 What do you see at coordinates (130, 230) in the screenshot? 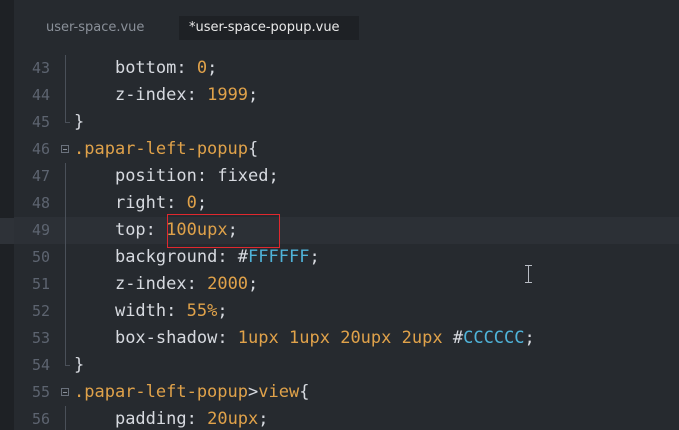
I see `token-prop: top` at bounding box center [130, 230].